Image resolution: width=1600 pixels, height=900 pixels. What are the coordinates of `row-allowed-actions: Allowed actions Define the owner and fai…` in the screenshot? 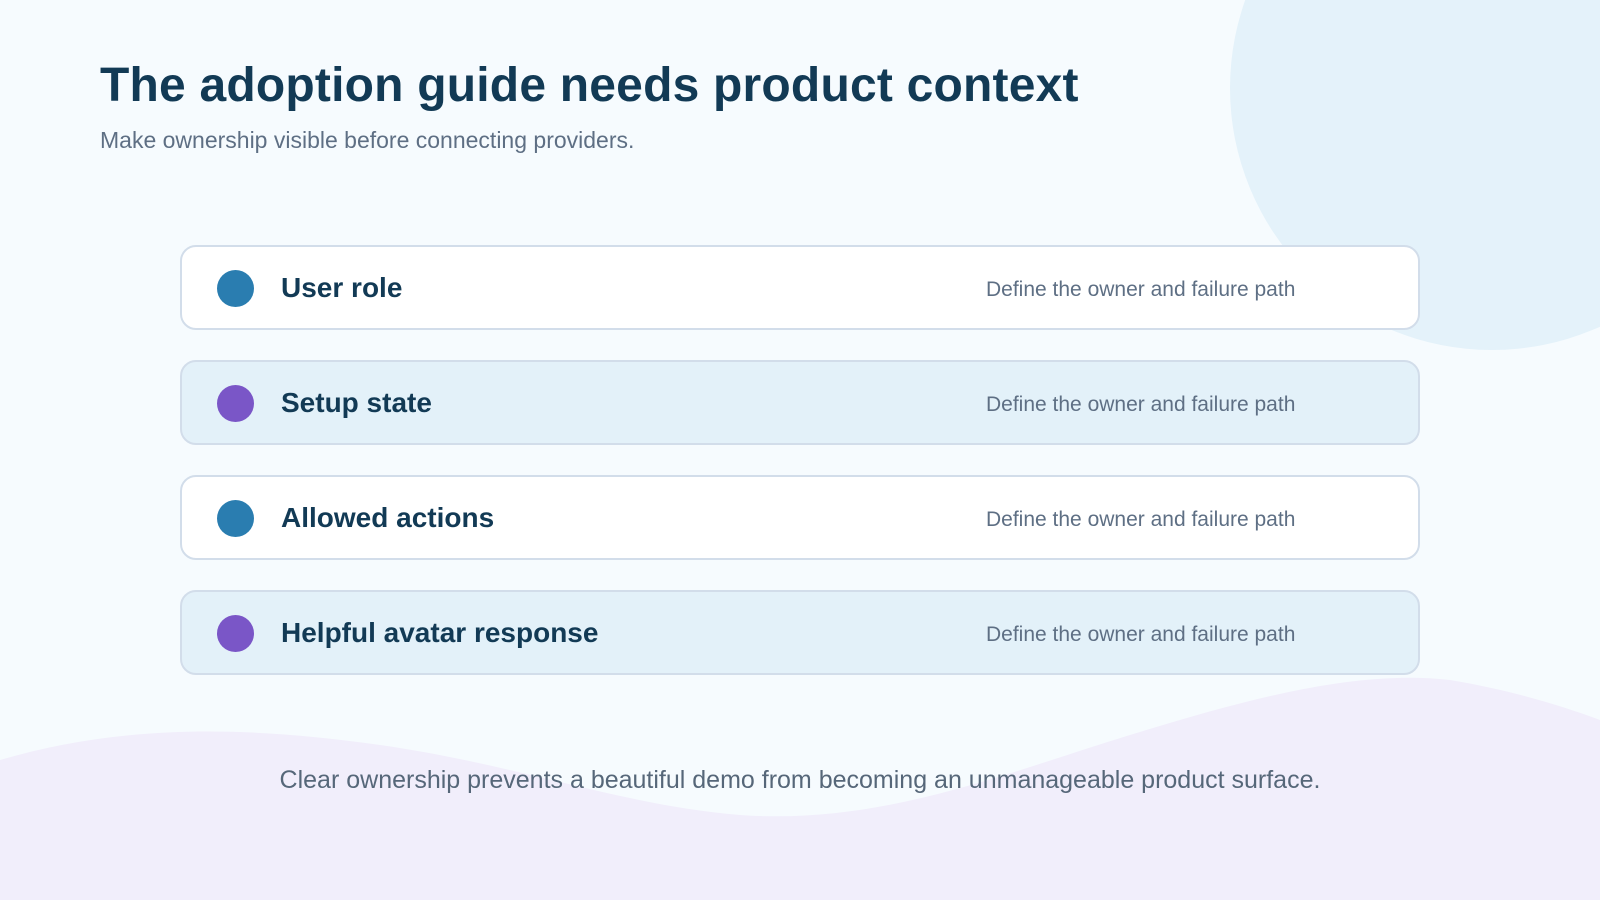 It's located at (800, 517).